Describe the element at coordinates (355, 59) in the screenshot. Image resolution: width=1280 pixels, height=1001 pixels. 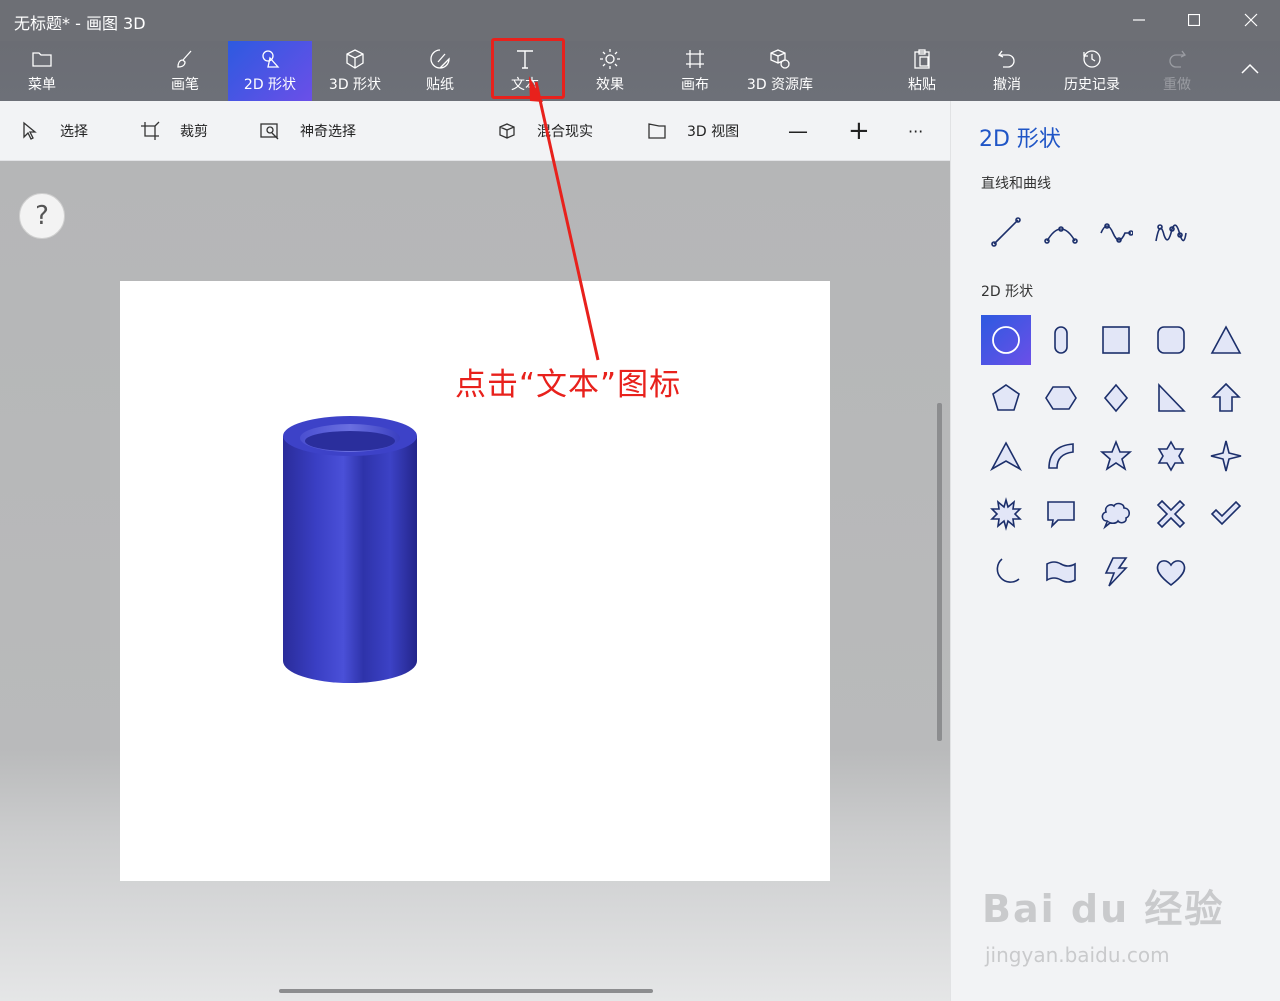
I see `cube-icon` at that location.